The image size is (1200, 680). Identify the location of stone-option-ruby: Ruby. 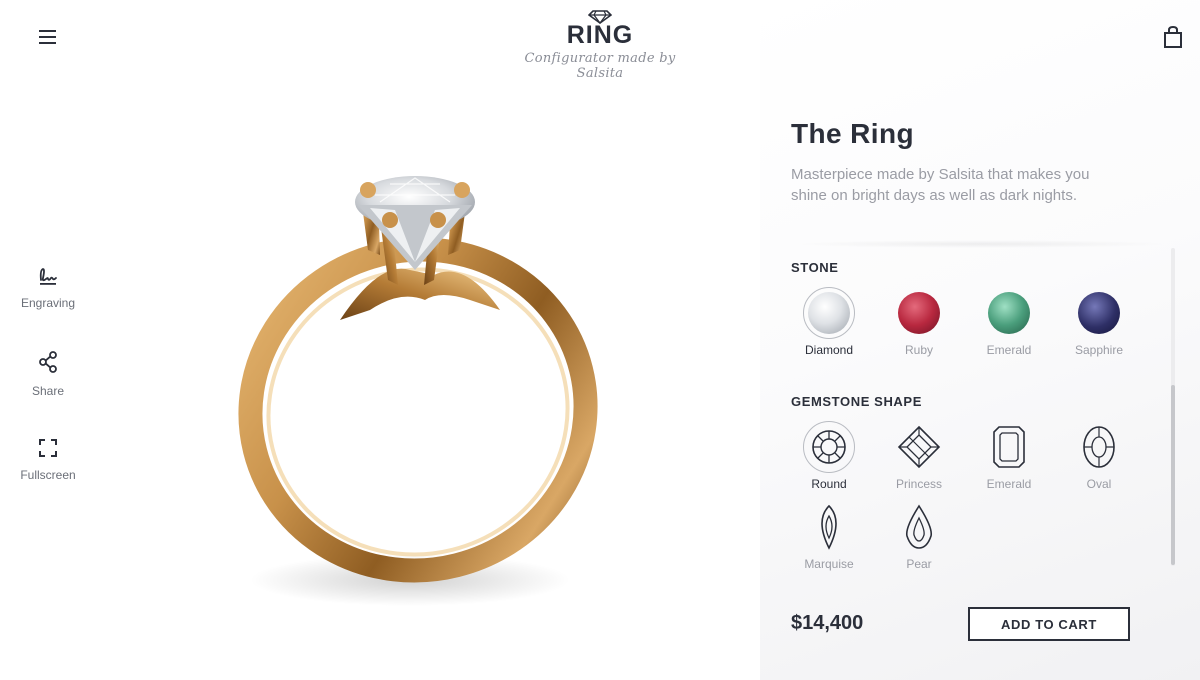
(919, 322).